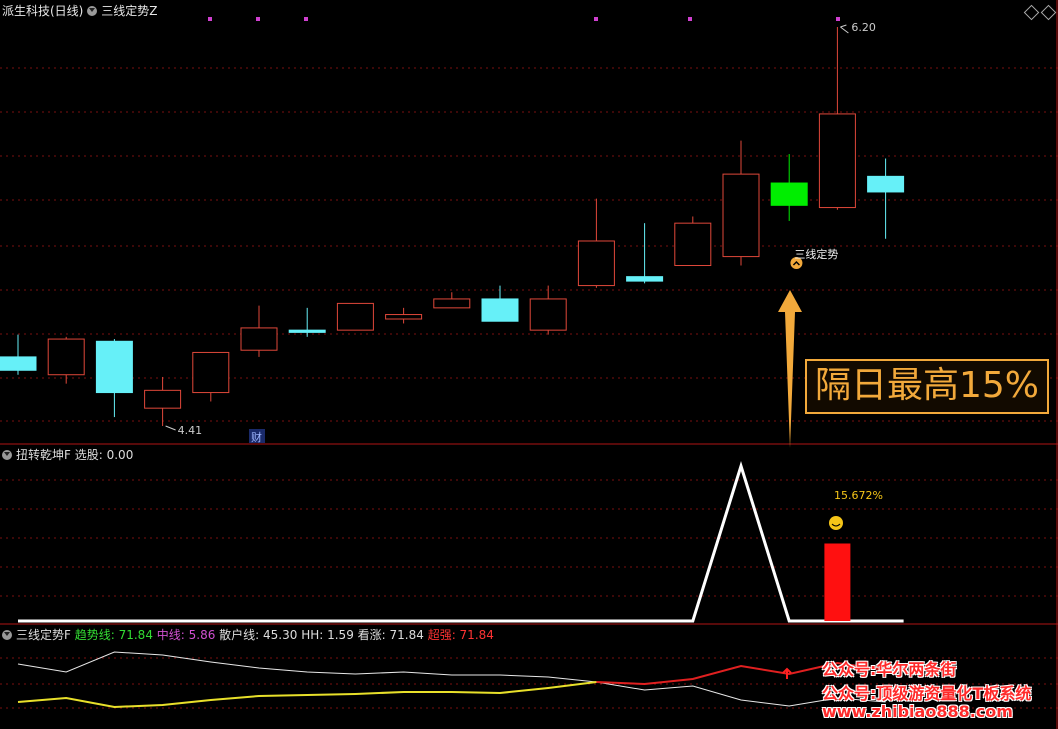 This screenshot has width=1058, height=729. Describe the element at coordinates (369, 635) in the screenshot. I see `field-label: 看涨:` at that location.